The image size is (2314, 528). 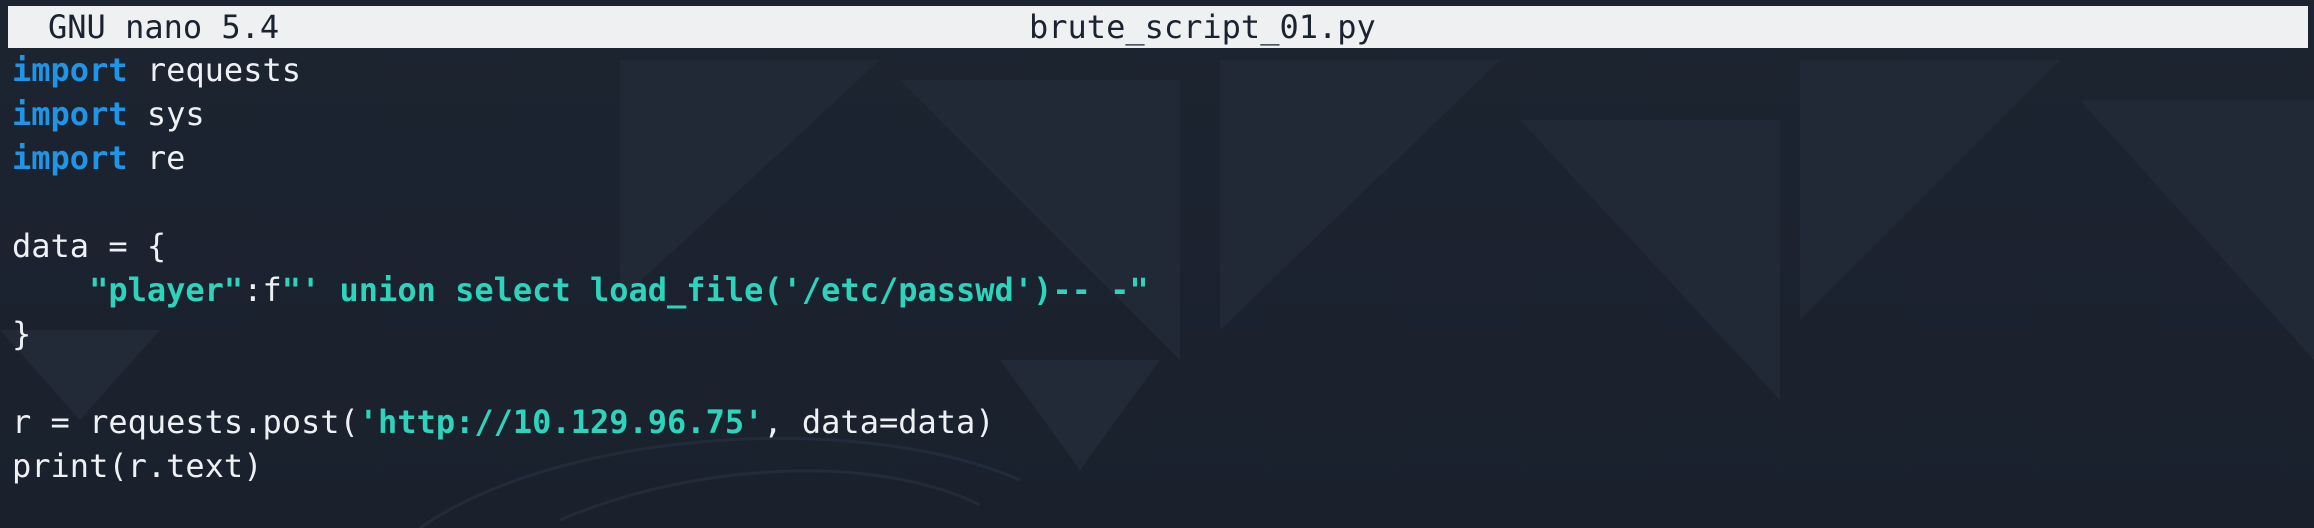 What do you see at coordinates (1202, 27) in the screenshot?
I see `open-file-name: brute_script_01.py` at bounding box center [1202, 27].